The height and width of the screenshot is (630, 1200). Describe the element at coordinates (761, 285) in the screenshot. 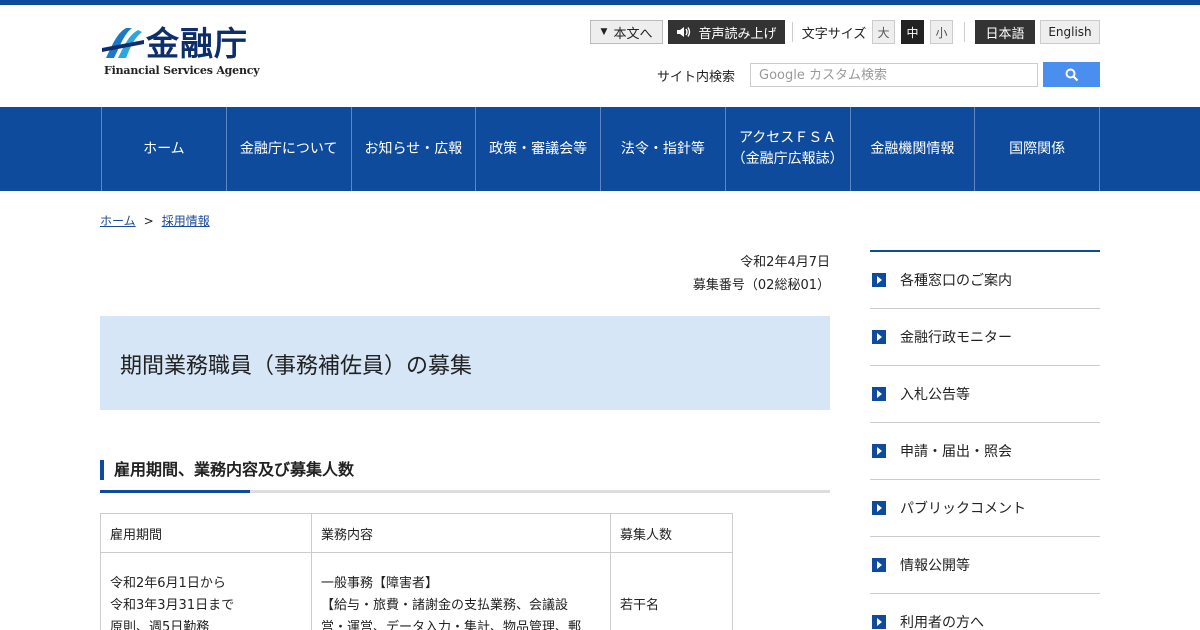

I see `recruit-number: 募集番号（02総秘01）` at that location.